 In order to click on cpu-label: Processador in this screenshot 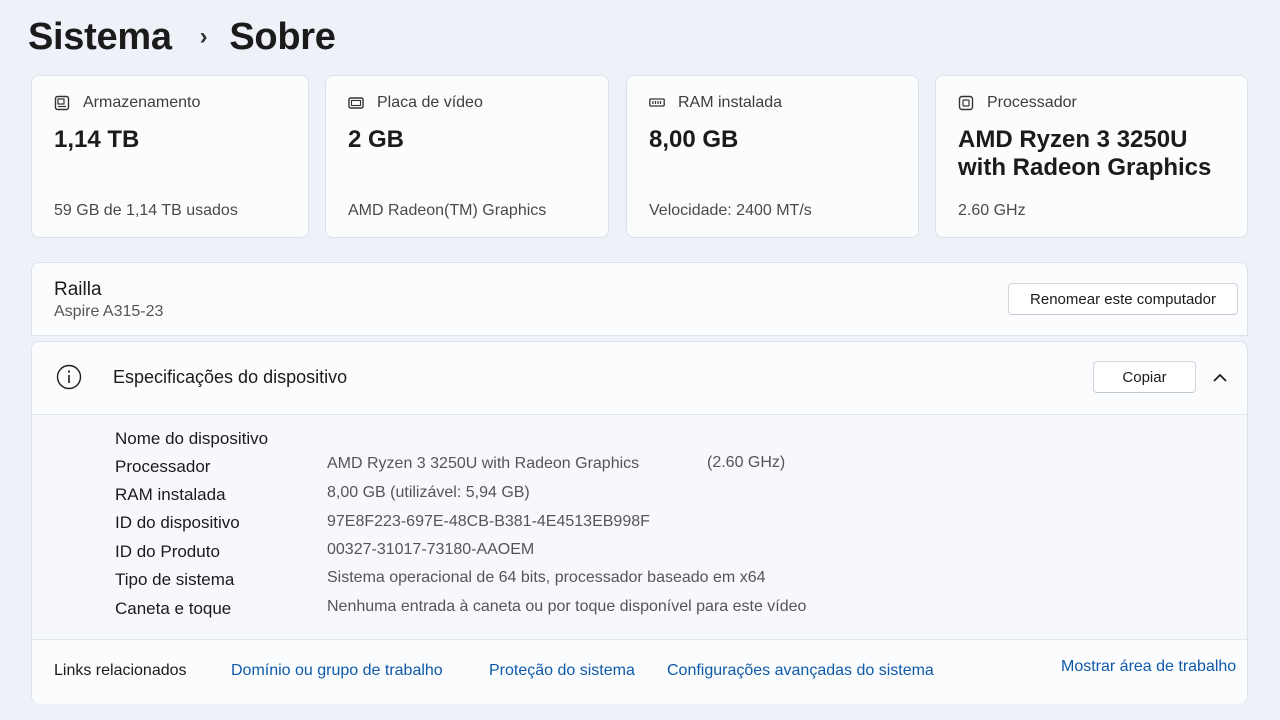, I will do `click(1032, 102)`.